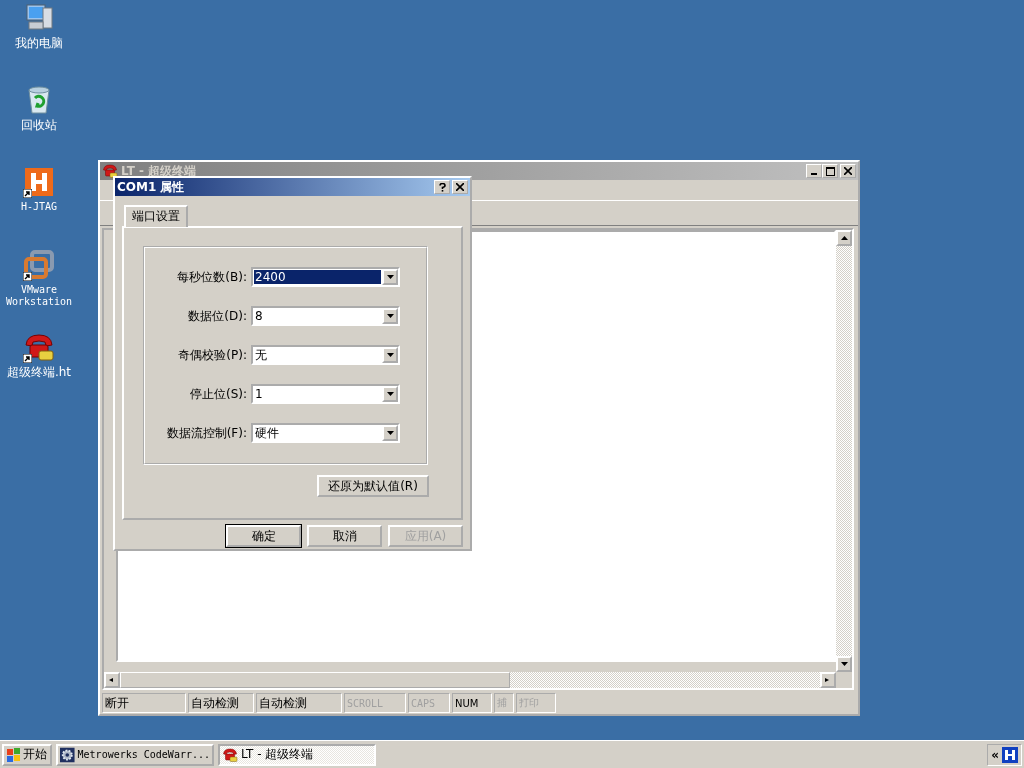  Describe the element at coordinates (39, 372) in the screenshot. I see `desktop-icon-label: 超级终端.ht` at that location.